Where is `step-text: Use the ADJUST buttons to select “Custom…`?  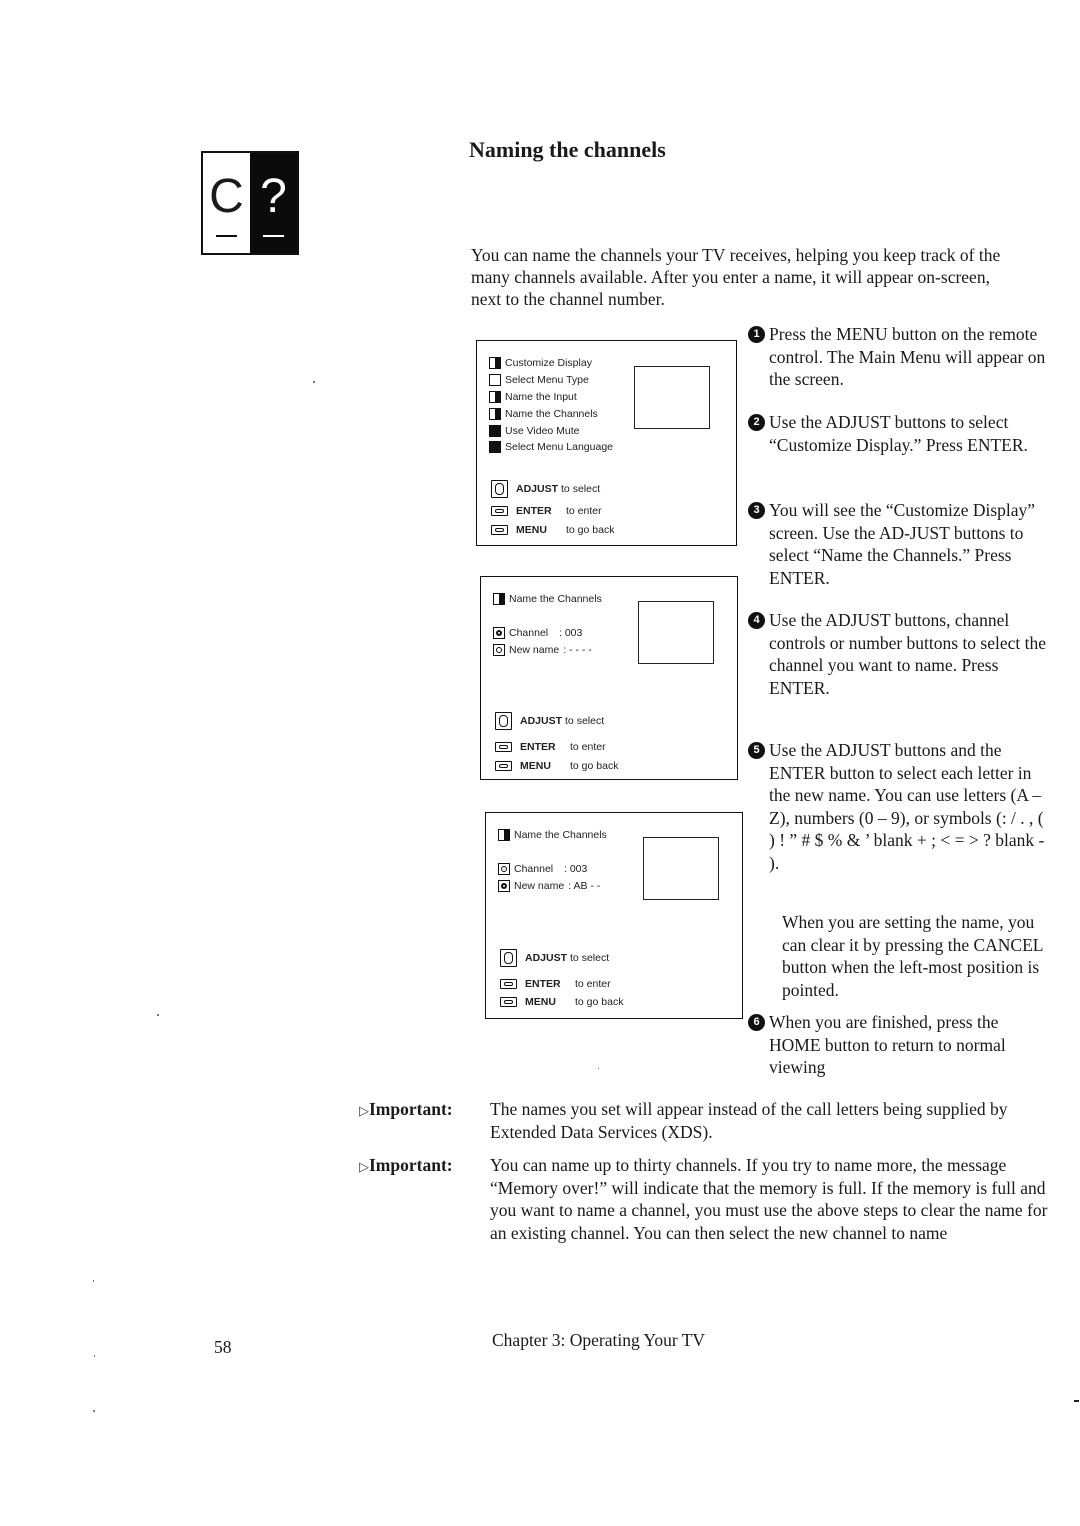 step-text: Use the ADJUST buttons to select “Custom… is located at coordinates (898, 433).